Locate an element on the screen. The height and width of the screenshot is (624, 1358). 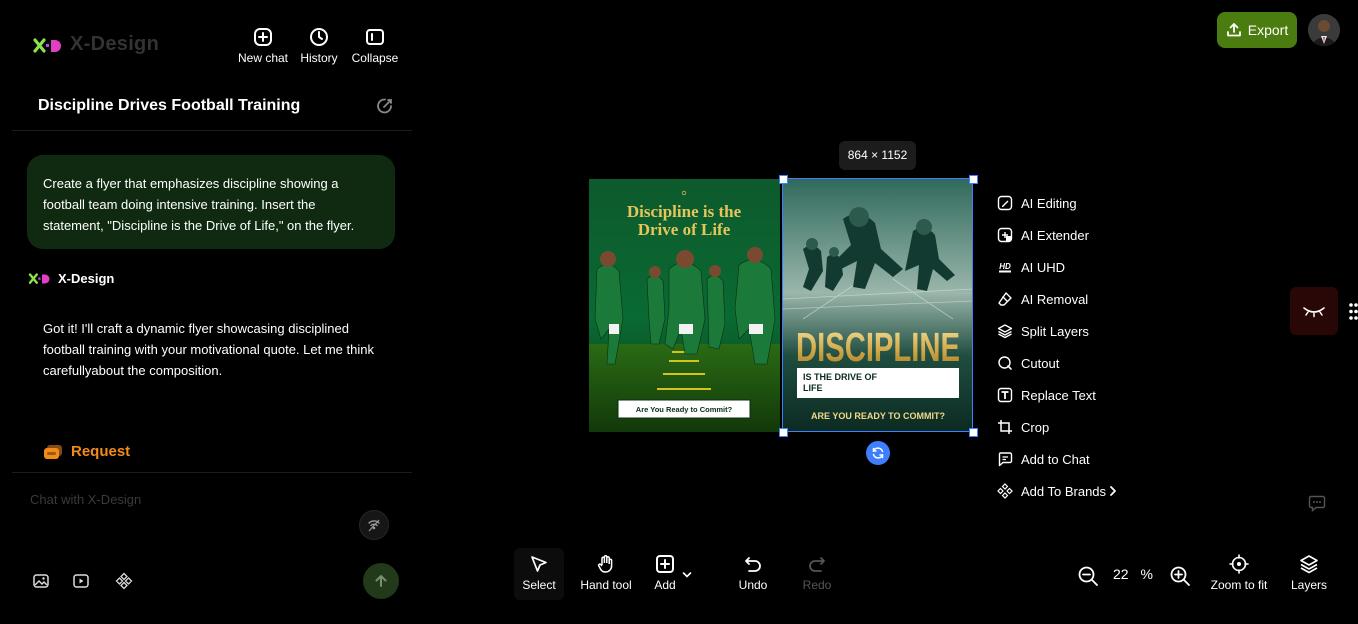
header-divider is located at coordinates (212, 130).